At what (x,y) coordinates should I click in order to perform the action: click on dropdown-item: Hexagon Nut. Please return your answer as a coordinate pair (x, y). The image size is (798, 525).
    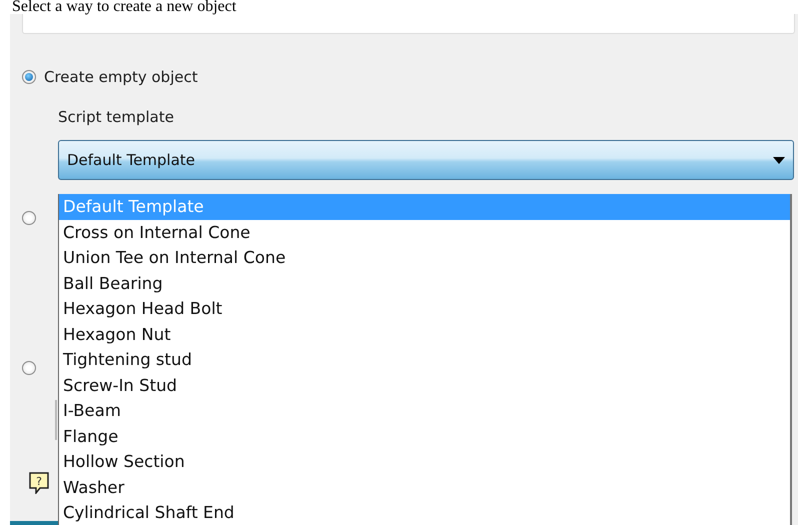
    Looking at the image, I should click on (424, 334).